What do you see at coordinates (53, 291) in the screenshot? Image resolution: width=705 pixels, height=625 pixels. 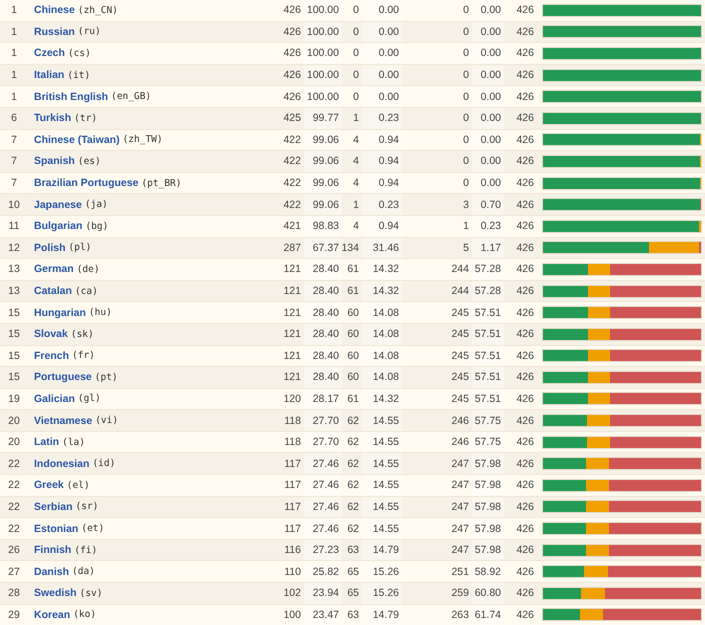 I see `language-link: Catalan` at bounding box center [53, 291].